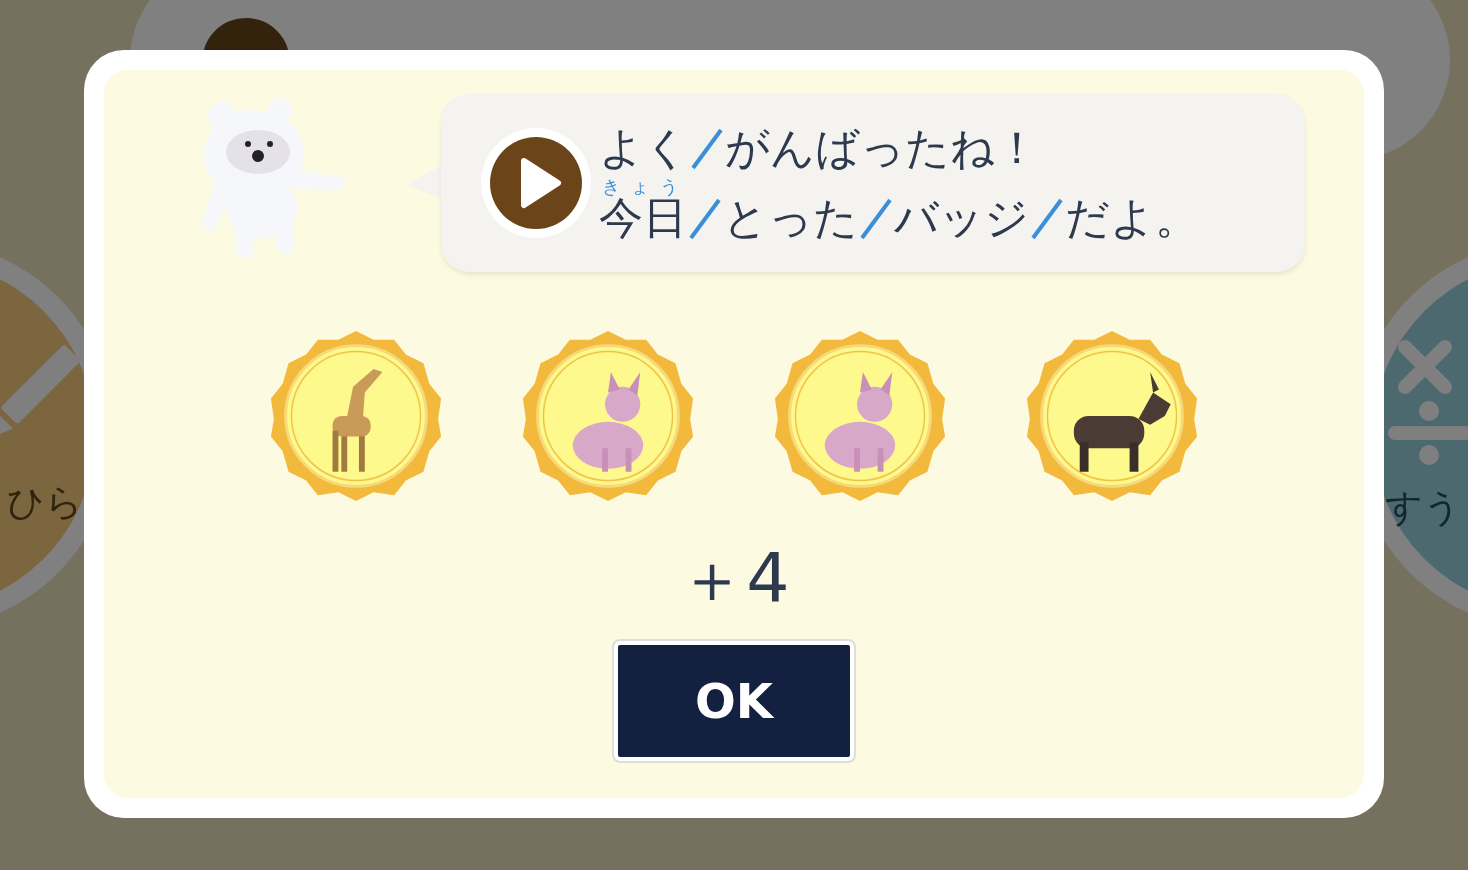 This screenshot has width=1468, height=870. What do you see at coordinates (882, 147) in the screenshot?
I see `speech-text: がんばったね！` at bounding box center [882, 147].